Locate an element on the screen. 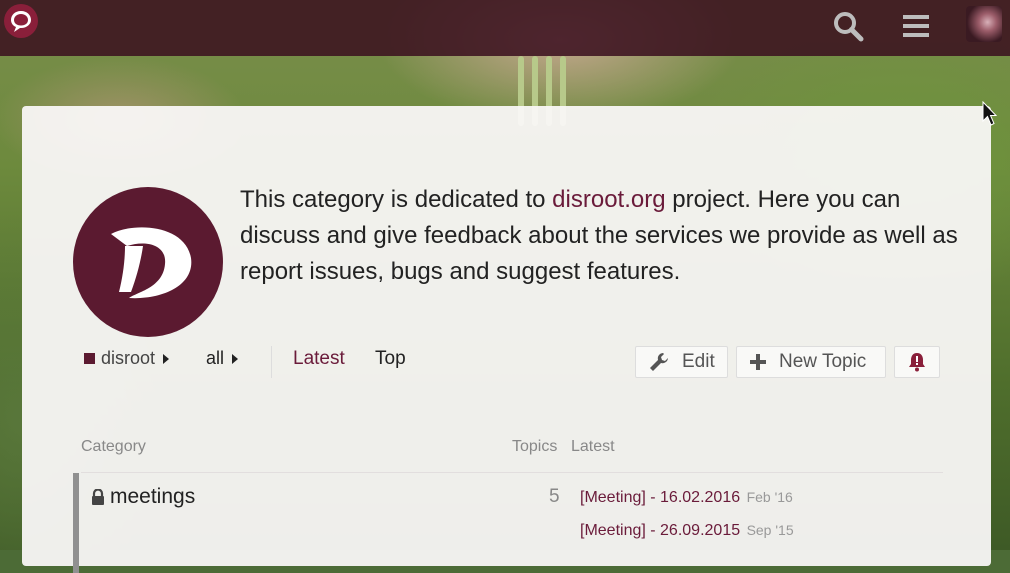  column-header-topics: Topics is located at coordinates (534, 447).